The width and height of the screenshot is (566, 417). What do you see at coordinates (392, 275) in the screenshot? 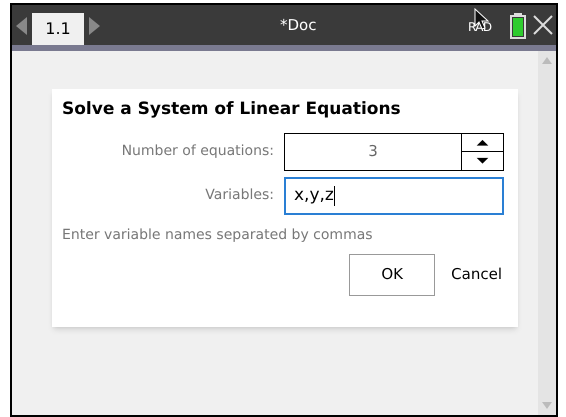
I see `ok-button: OK` at bounding box center [392, 275].